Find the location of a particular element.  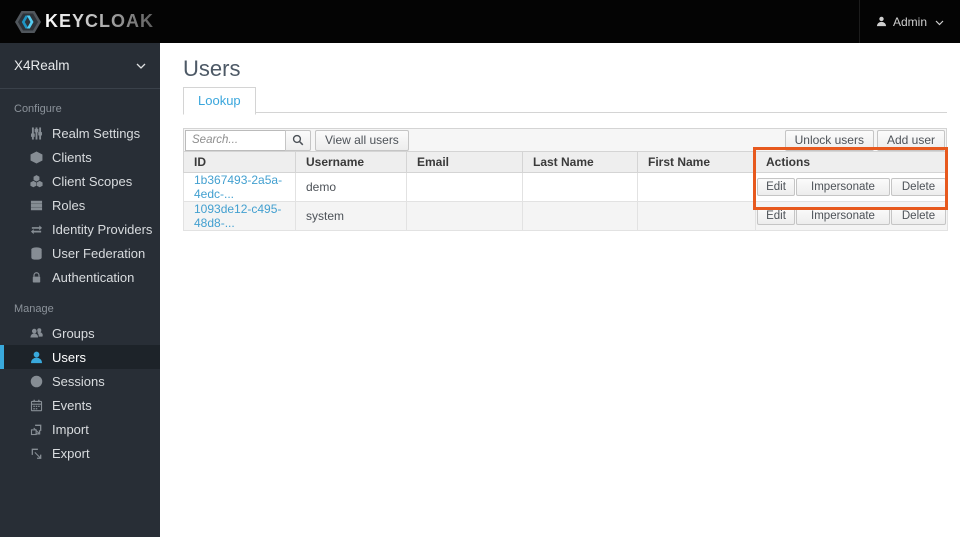

search-icon is located at coordinates (298, 140).